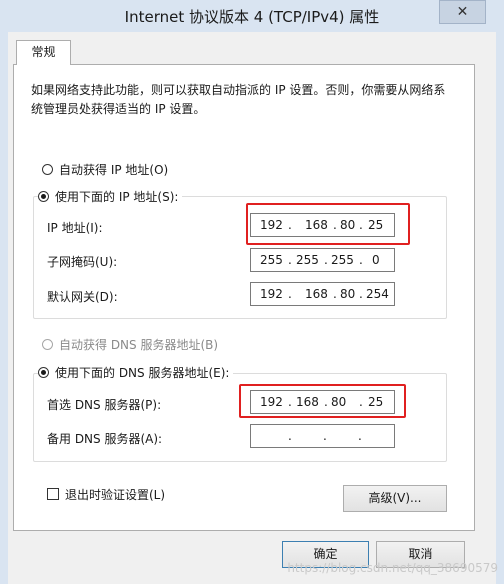 The image size is (504, 584). Describe the element at coordinates (43, 52) in the screenshot. I see `tab-general: 常规` at that location.